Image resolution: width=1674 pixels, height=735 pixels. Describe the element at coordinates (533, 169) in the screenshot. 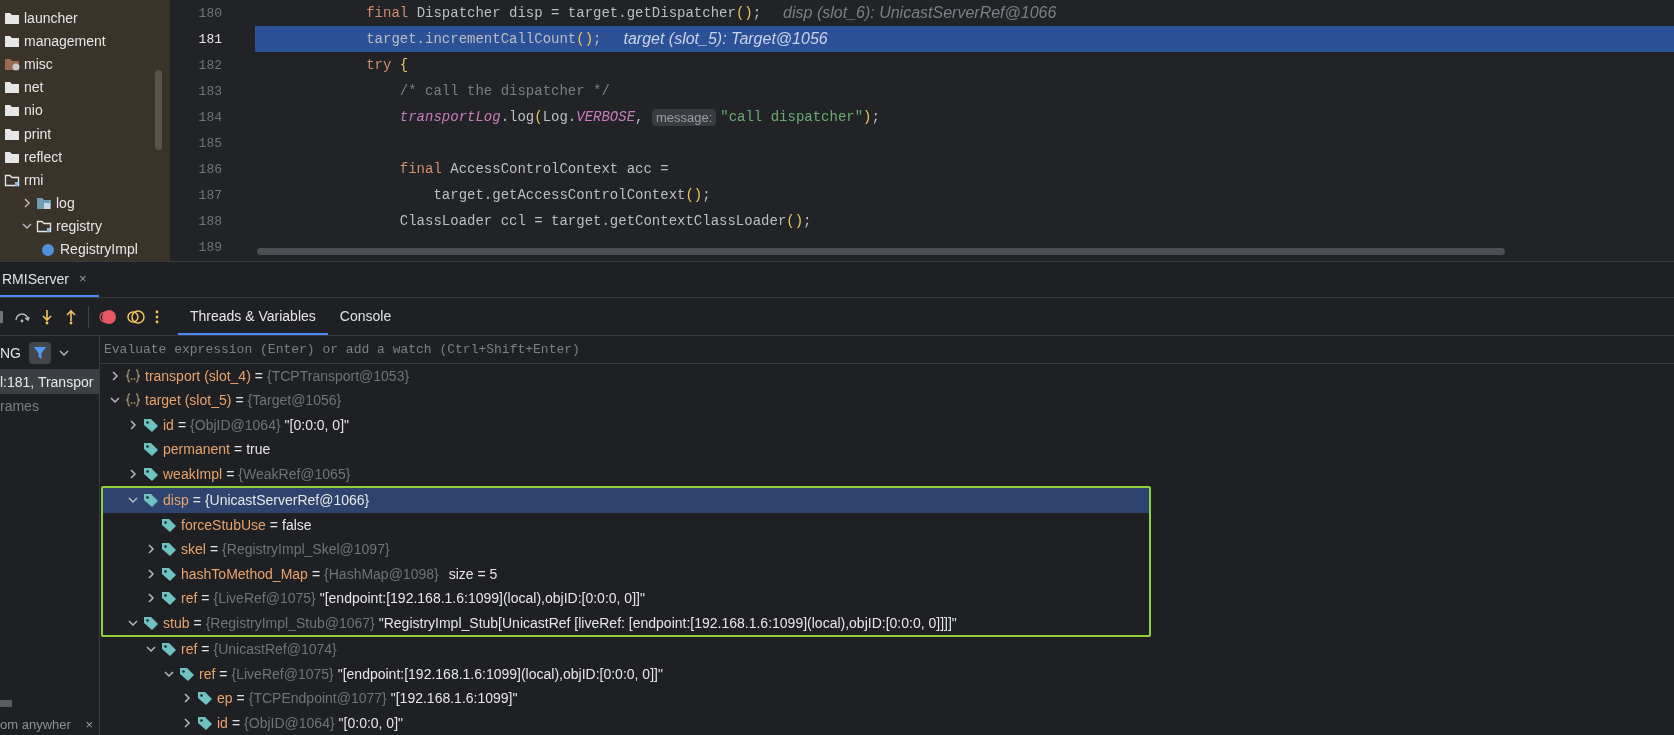

I see `code-line: final AccessControlContext acc =` at that location.